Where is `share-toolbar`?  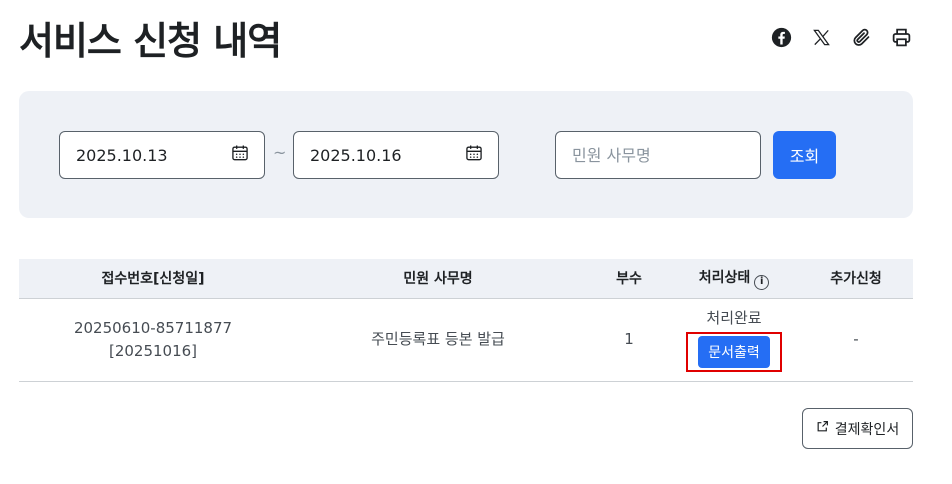 share-toolbar is located at coordinates (841, 37).